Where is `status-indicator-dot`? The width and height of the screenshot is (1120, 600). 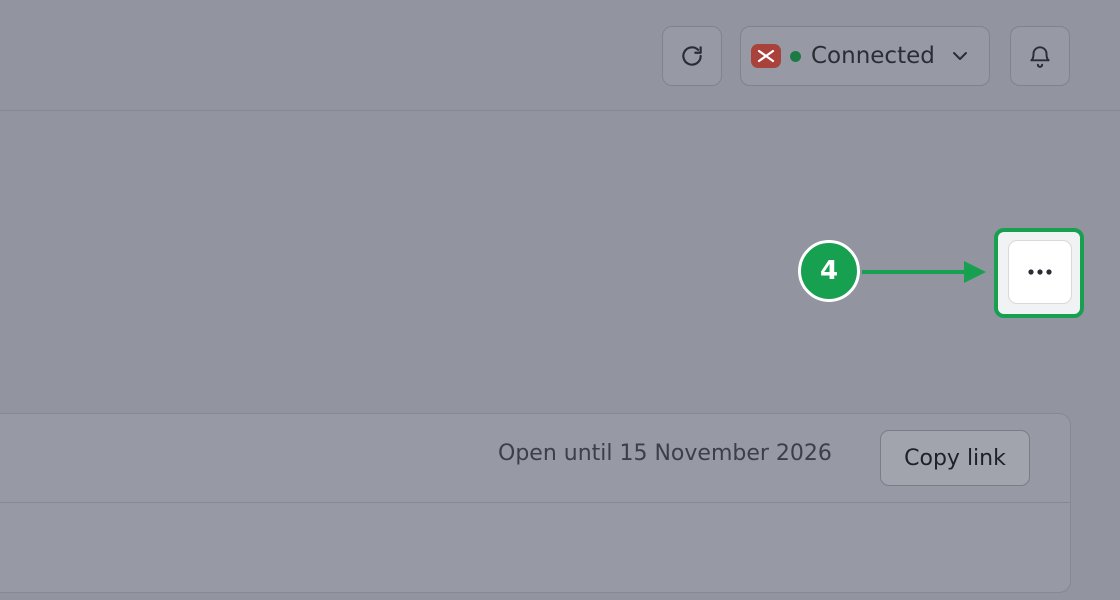
status-indicator-dot is located at coordinates (795, 56).